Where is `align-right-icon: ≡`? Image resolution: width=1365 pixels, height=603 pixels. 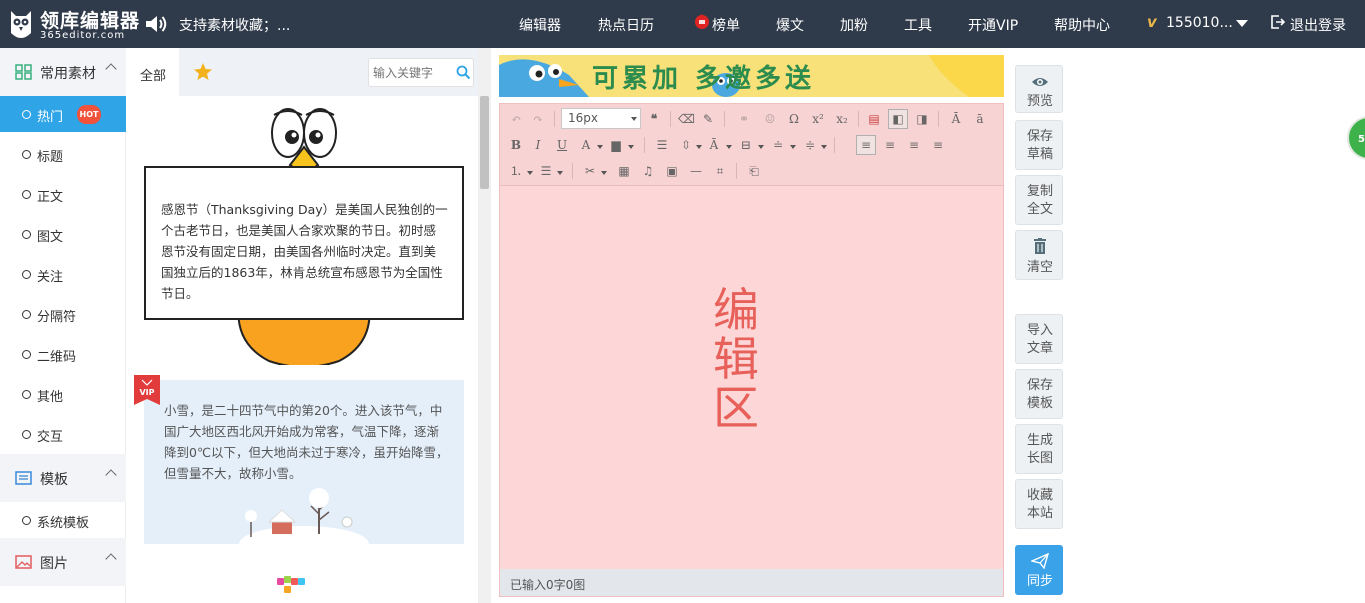 align-right-icon: ≡ is located at coordinates (914, 145).